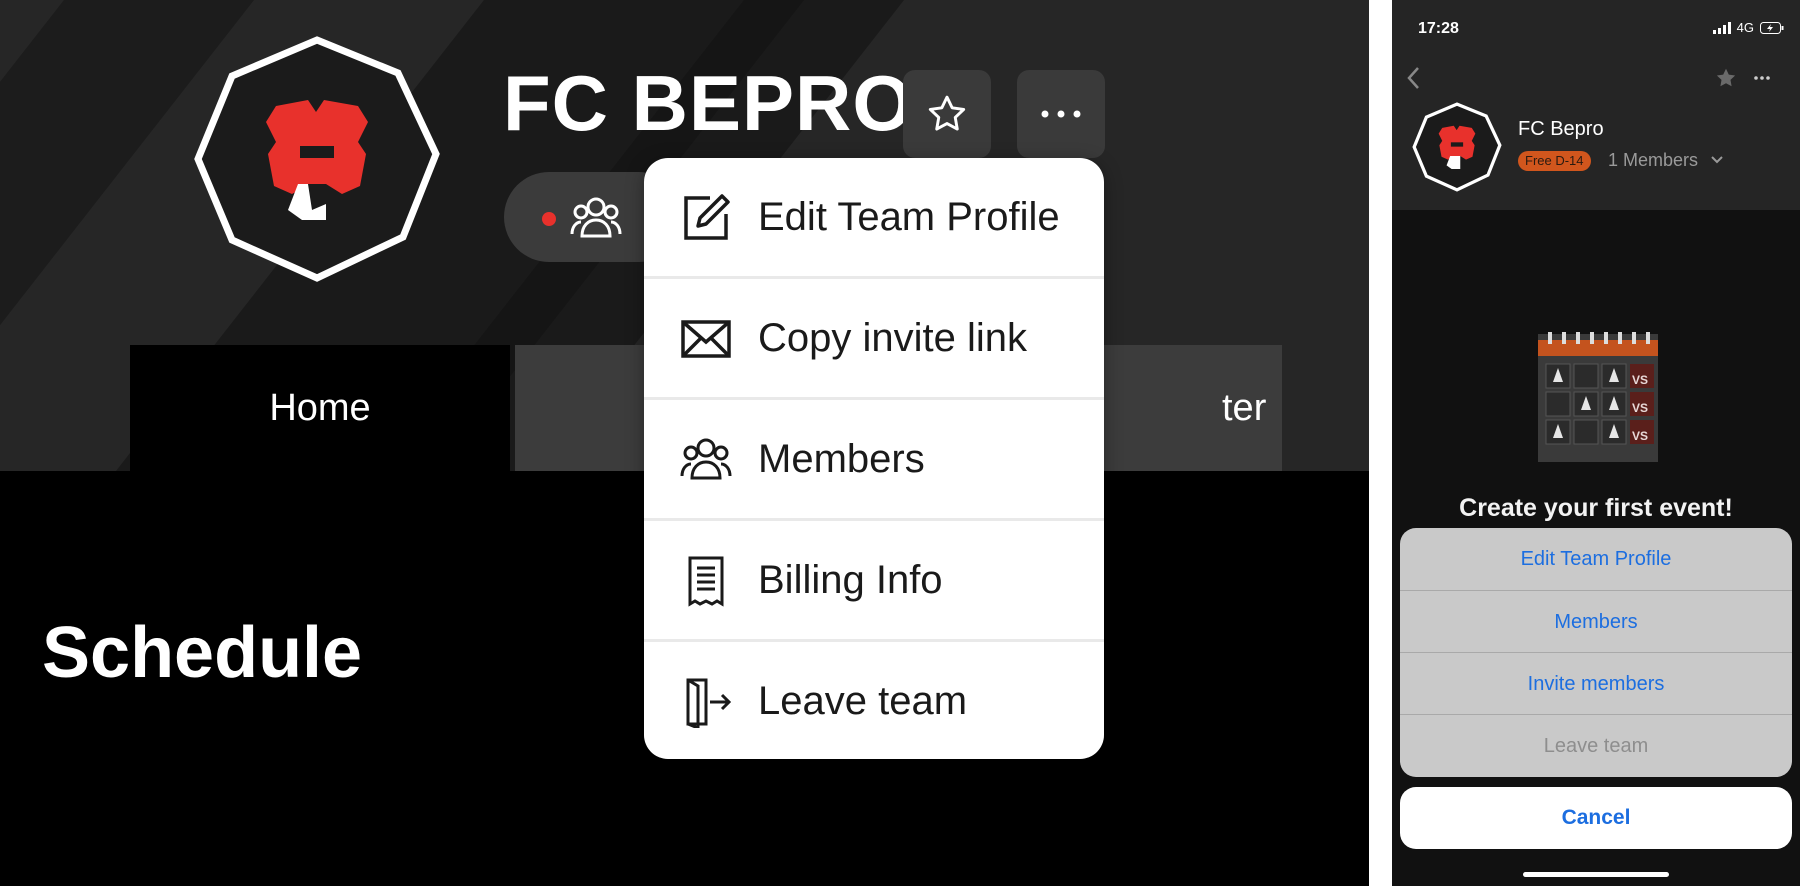 The width and height of the screenshot is (1800, 886). I want to click on star-outline-icon, so click(947, 113).